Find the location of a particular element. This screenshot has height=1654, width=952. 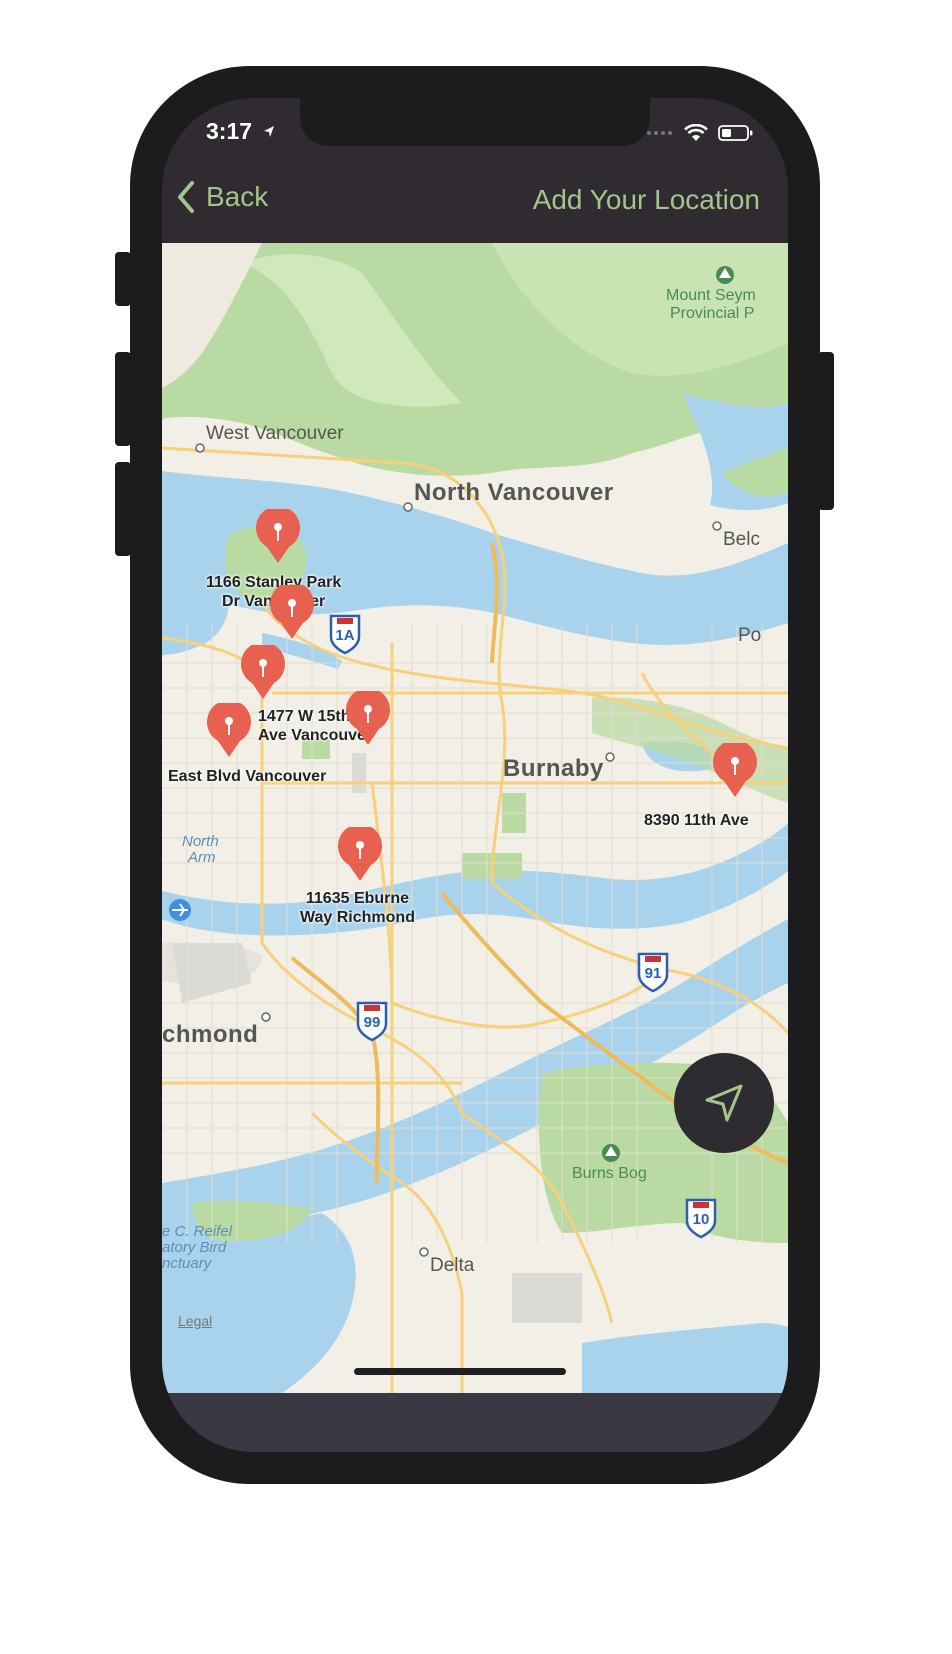

place-belcarra: Belc is located at coordinates (741, 539).